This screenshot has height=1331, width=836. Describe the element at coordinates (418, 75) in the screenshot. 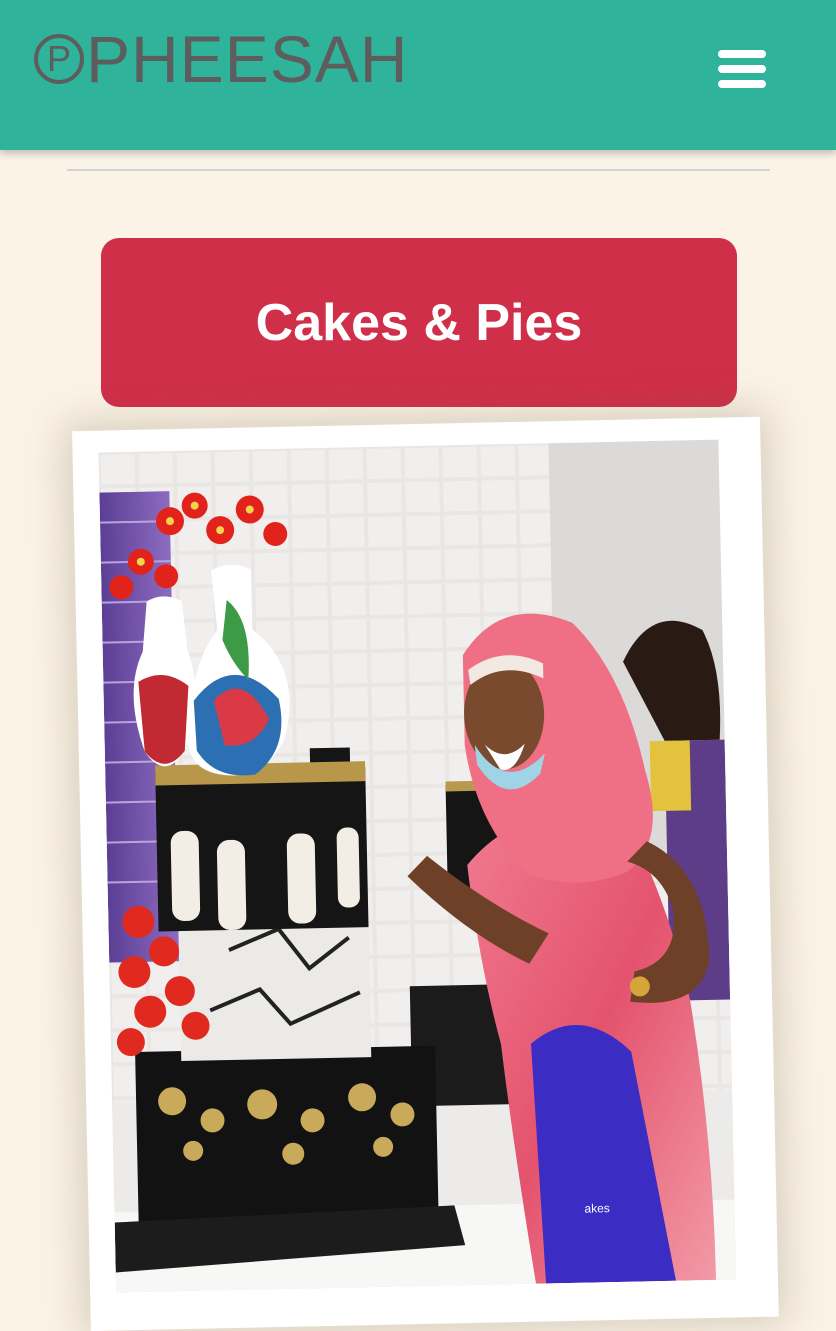

I see `top-nav-bar: P PHEESAH` at that location.